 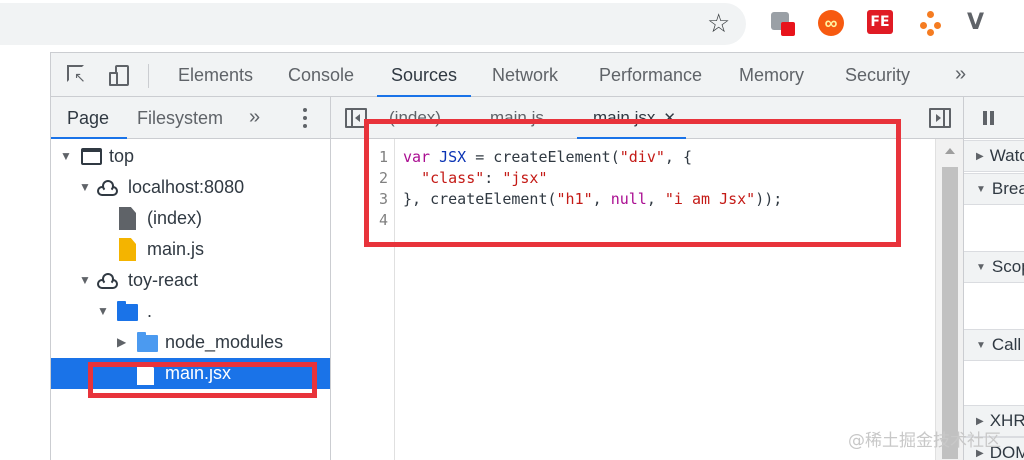 I want to click on navigator-tabbar: Page Filesystem », so click(x=190, y=118).